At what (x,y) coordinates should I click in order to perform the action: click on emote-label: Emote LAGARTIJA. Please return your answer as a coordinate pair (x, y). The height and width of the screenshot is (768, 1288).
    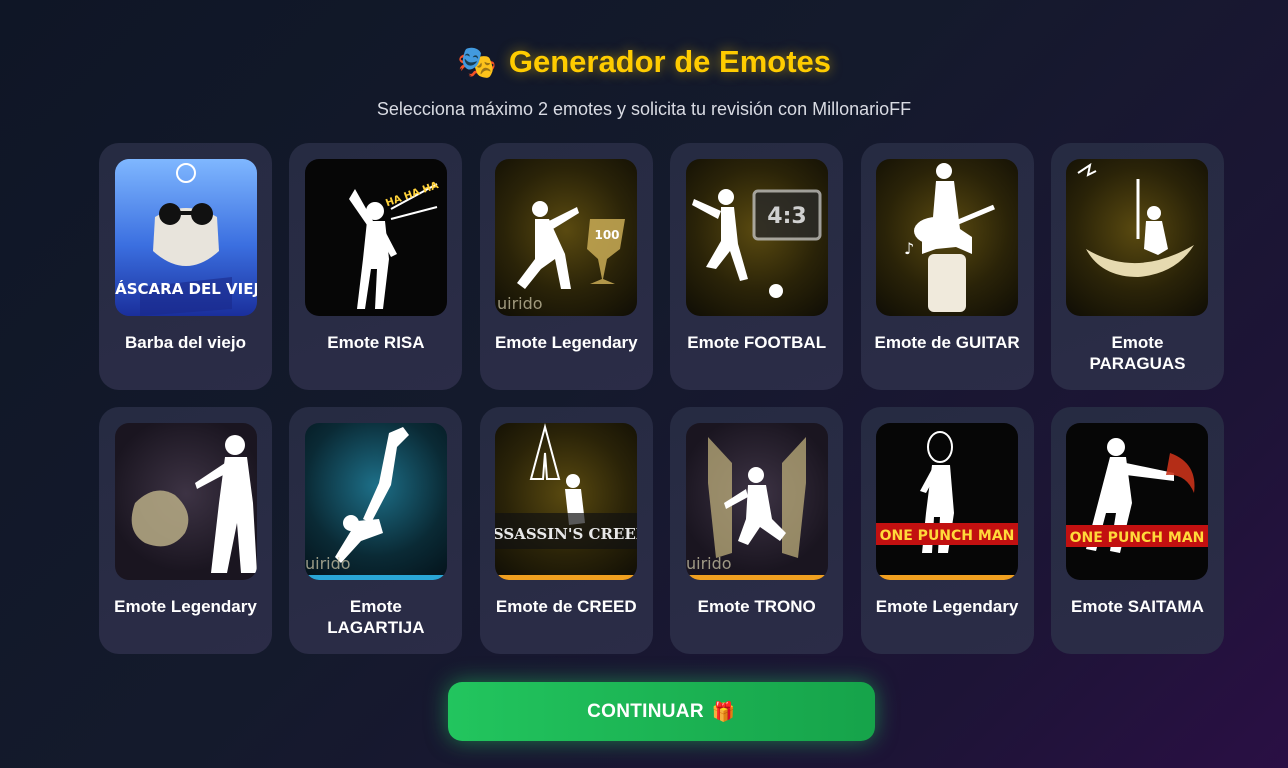
    Looking at the image, I should click on (376, 617).